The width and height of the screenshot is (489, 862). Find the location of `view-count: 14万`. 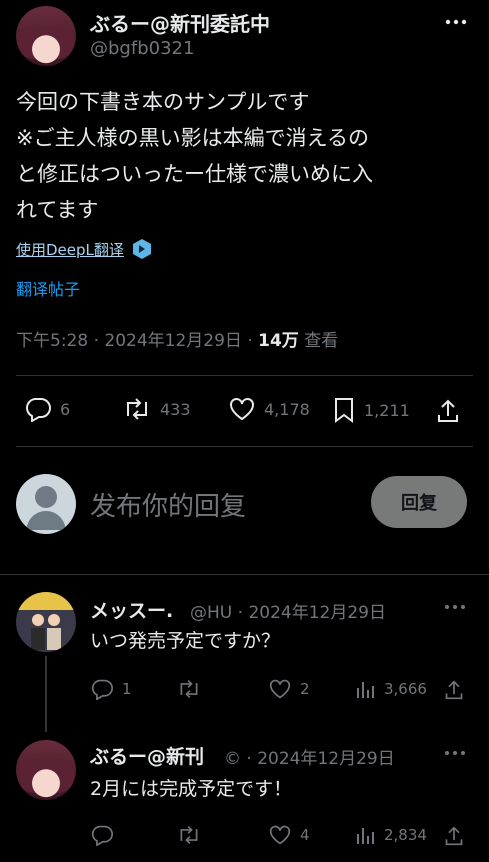

view-count: 14万 is located at coordinates (278, 341).